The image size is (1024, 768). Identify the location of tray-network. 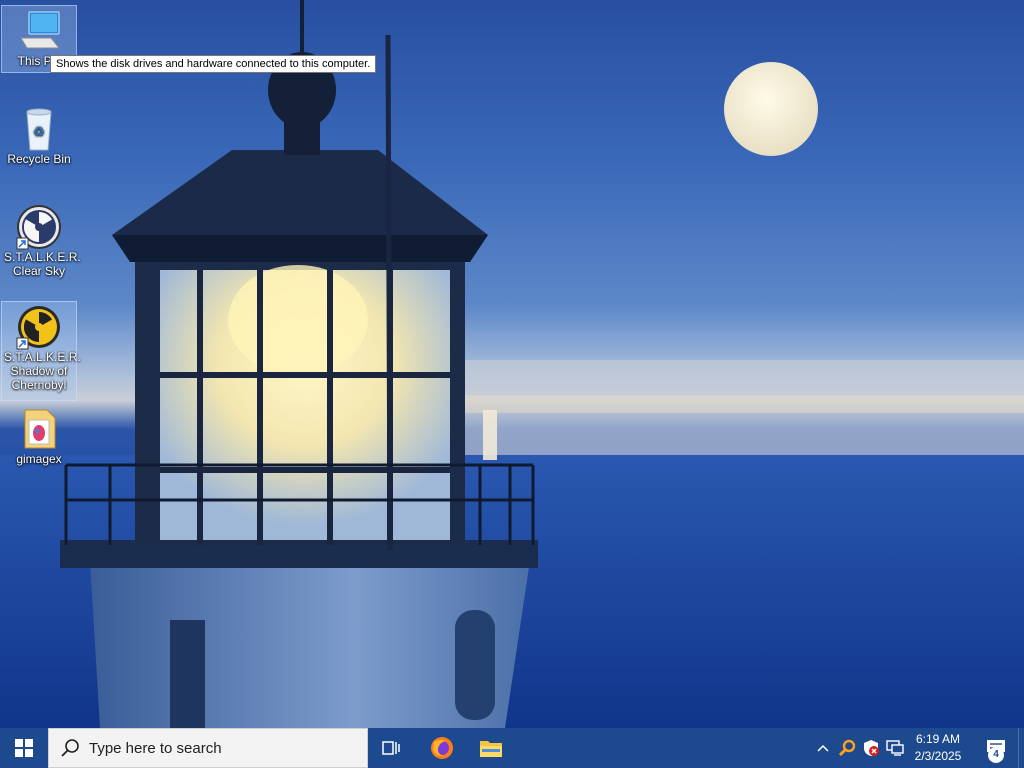
(895, 748).